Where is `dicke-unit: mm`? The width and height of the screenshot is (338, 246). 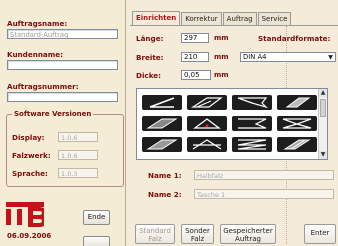 dicke-unit: mm is located at coordinates (221, 75).